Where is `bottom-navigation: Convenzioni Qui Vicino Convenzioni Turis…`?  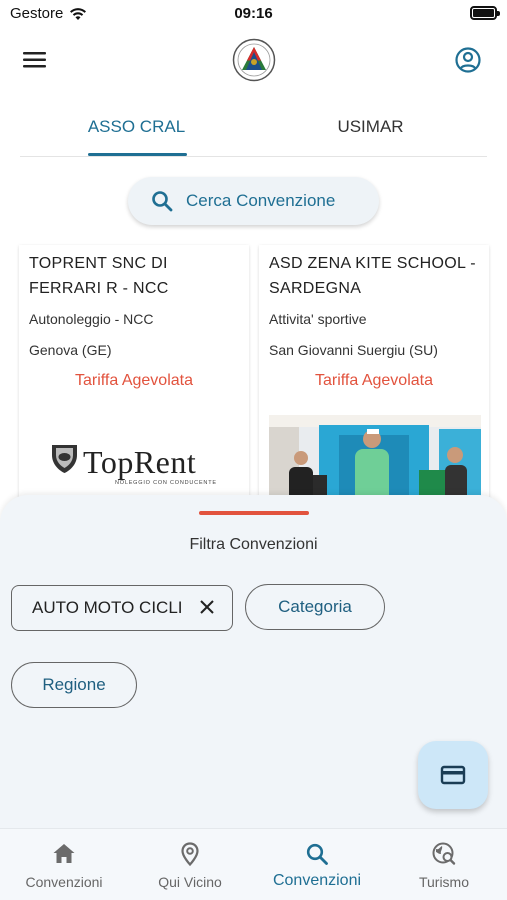
bottom-navigation: Convenzioni Qui Vicino Convenzioni Turis… is located at coordinates (253, 864).